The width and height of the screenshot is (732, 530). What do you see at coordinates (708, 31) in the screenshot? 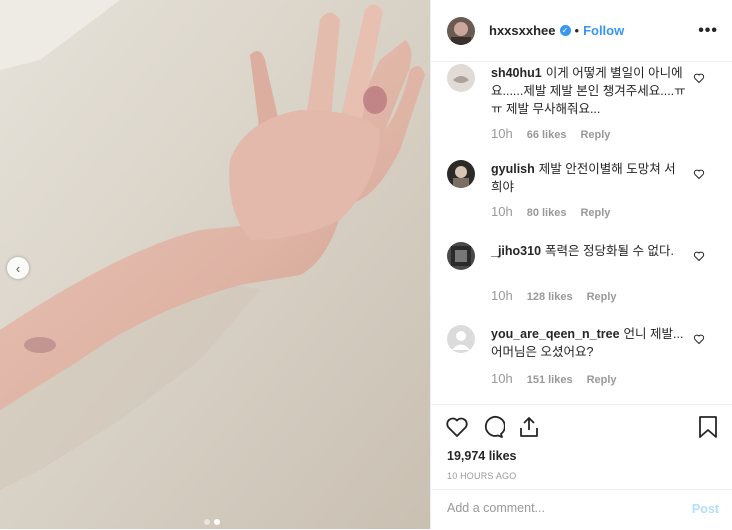
I see `more-options-icon: •••` at bounding box center [708, 31].